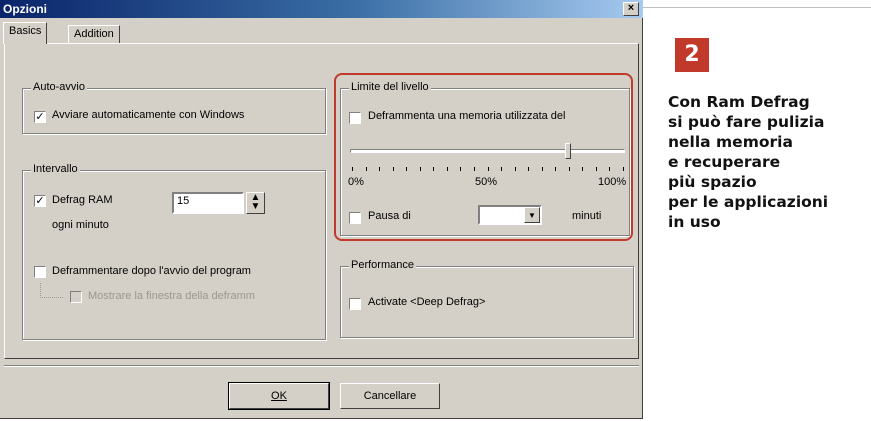 Image resolution: width=871 pixels, height=421 pixels. Describe the element at coordinates (739, 102) in the screenshot. I see `caption-line: Con Ram Defrag` at that location.